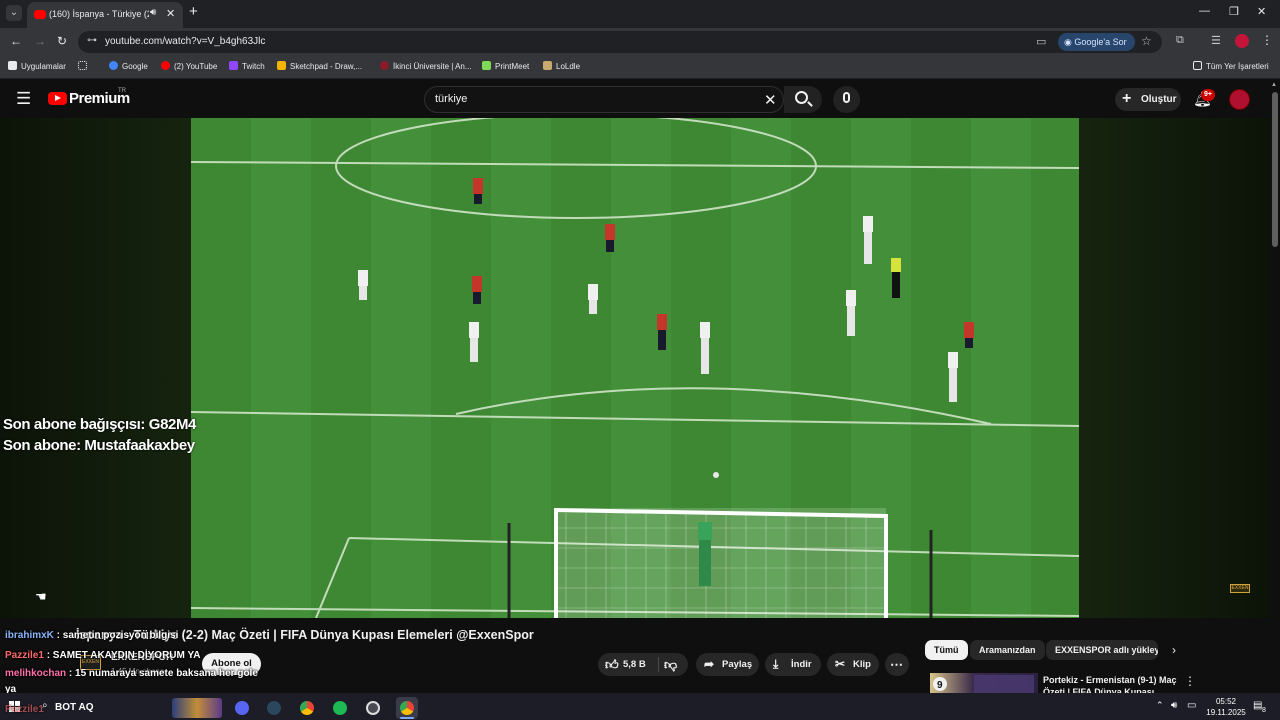 This screenshot has width=1280, height=720. Describe the element at coordinates (709, 664) in the screenshot. I see `share-icon: ➦` at that location.